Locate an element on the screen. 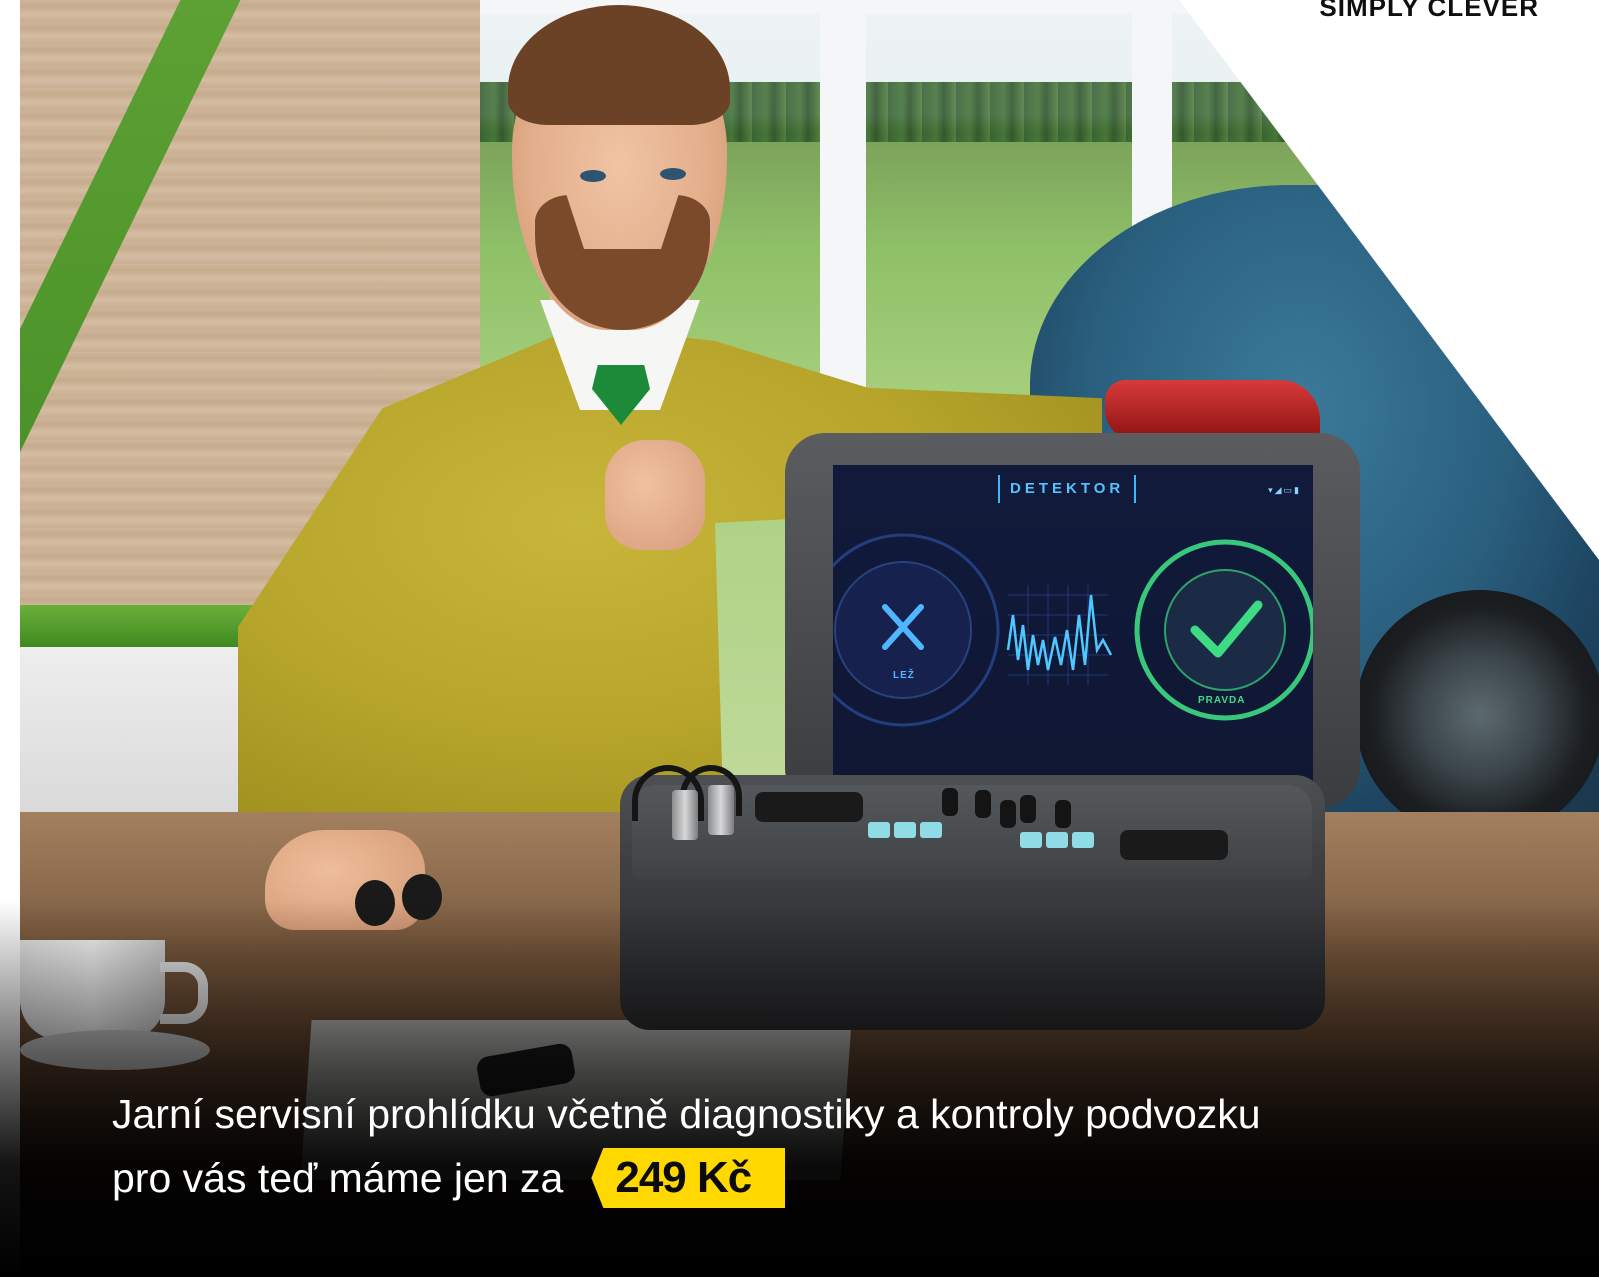  right-gauge-label: PRAVDA is located at coordinates (1222, 700).